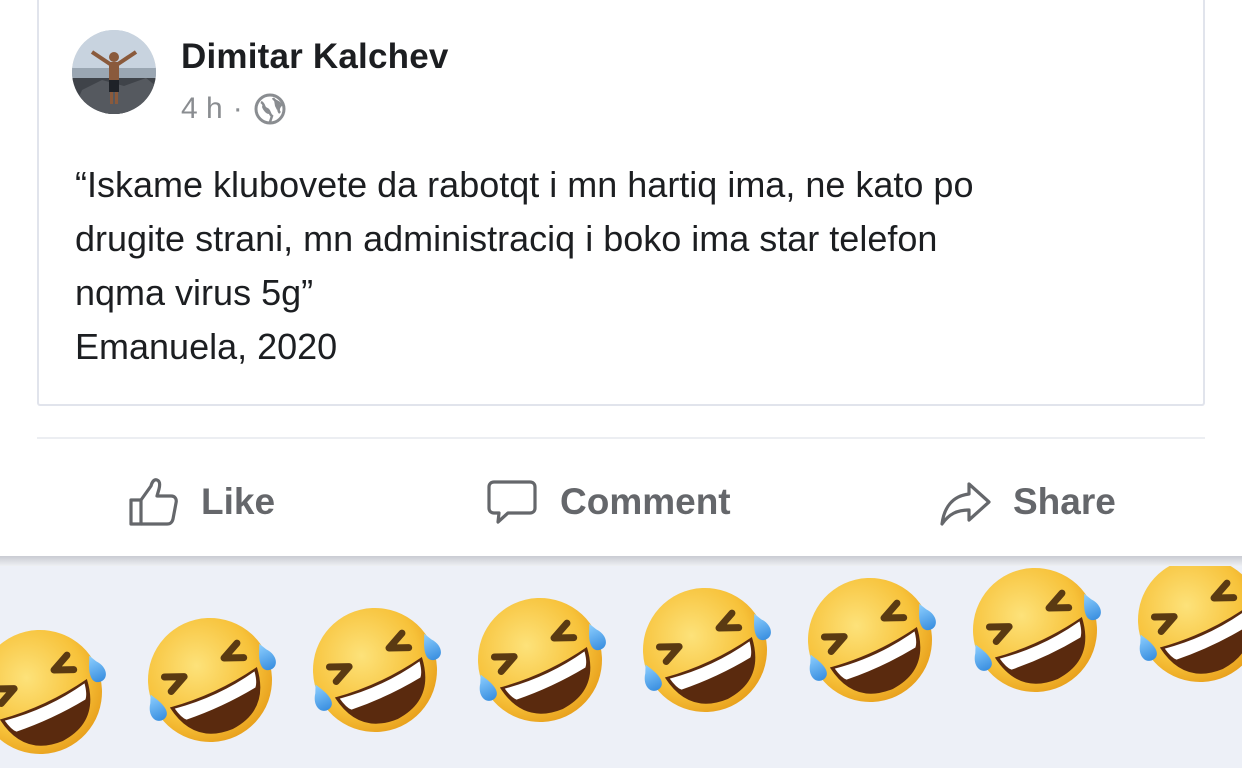  What do you see at coordinates (1064, 501) in the screenshot?
I see `share-label: Share` at bounding box center [1064, 501].